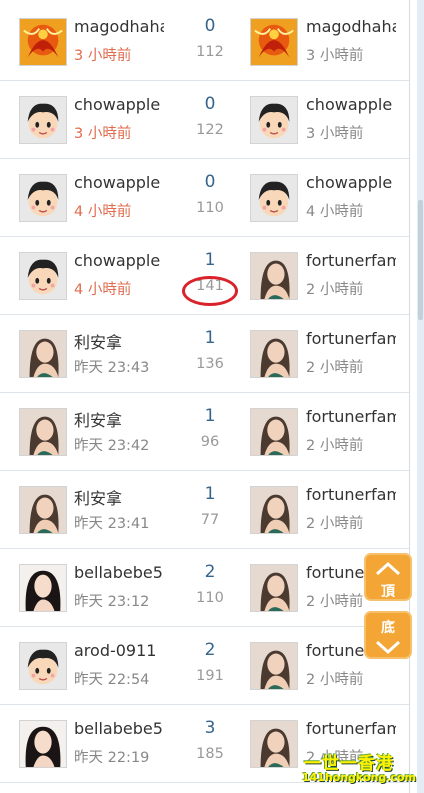 This screenshot has width=424, height=793. What do you see at coordinates (351, 26) in the screenshot?
I see `last-poster-name: magodhaha` at bounding box center [351, 26].